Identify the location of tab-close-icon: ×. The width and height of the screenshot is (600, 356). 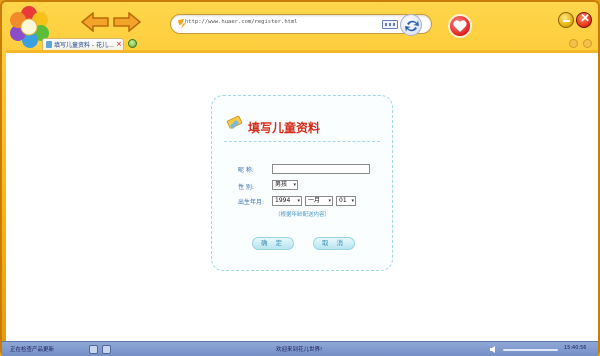
(119, 44).